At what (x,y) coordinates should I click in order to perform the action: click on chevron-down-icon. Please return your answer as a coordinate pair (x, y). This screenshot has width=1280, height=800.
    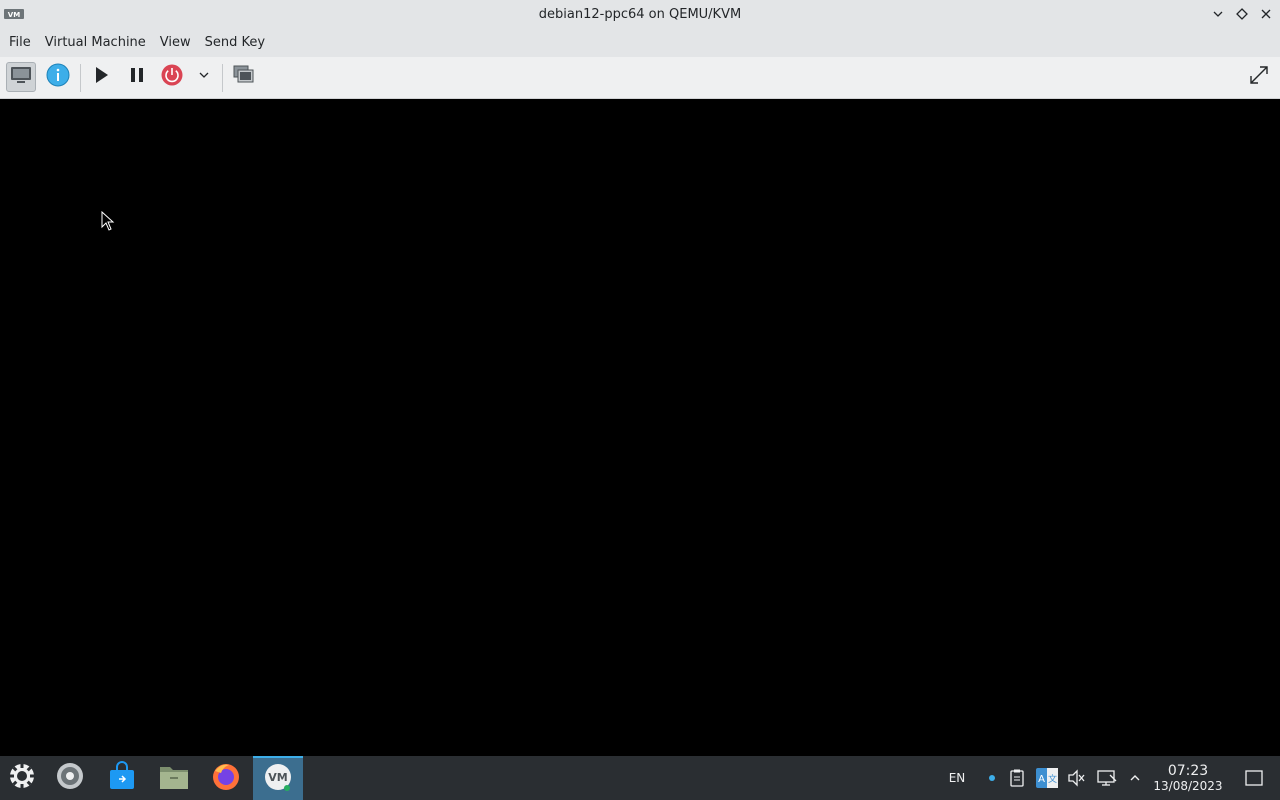
    Looking at the image, I should click on (204, 77).